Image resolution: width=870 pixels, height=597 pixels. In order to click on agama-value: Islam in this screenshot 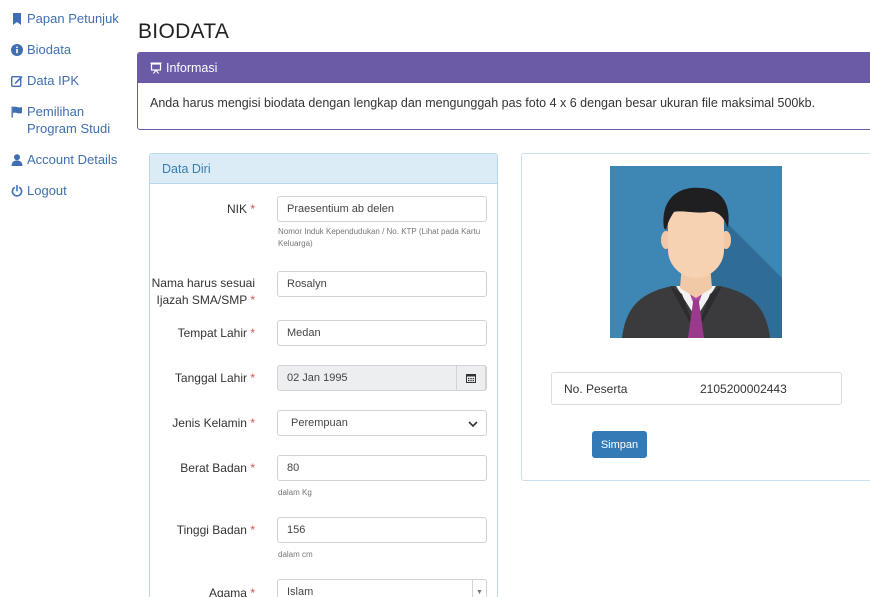, I will do `click(300, 591)`.